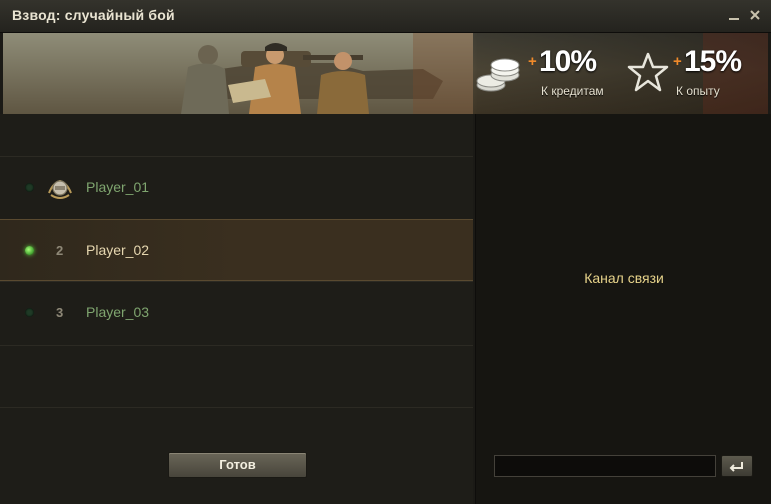 Image resolution: width=771 pixels, height=504 pixels. I want to click on enter-icon, so click(736, 467).